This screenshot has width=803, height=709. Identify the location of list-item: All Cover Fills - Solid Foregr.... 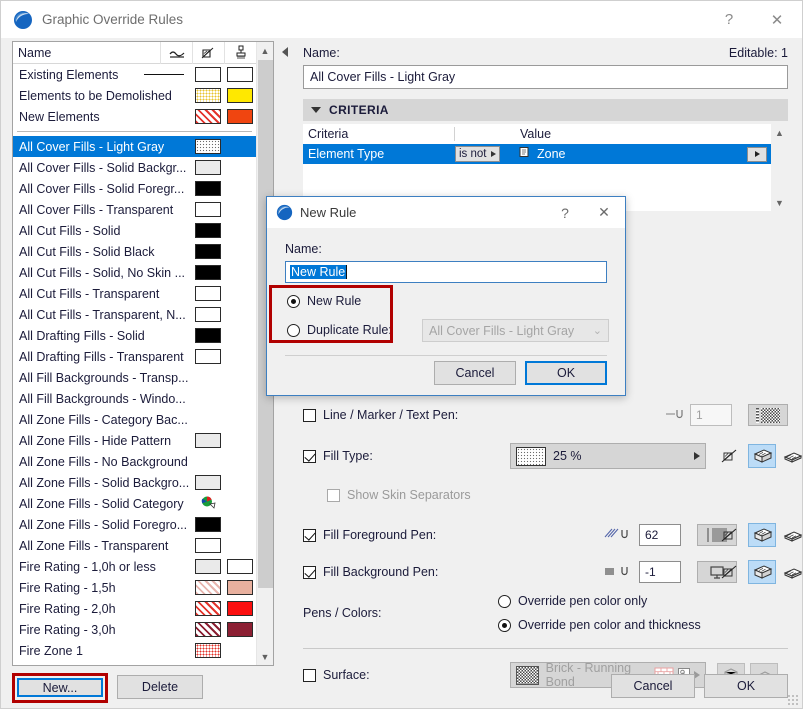
(134, 188).